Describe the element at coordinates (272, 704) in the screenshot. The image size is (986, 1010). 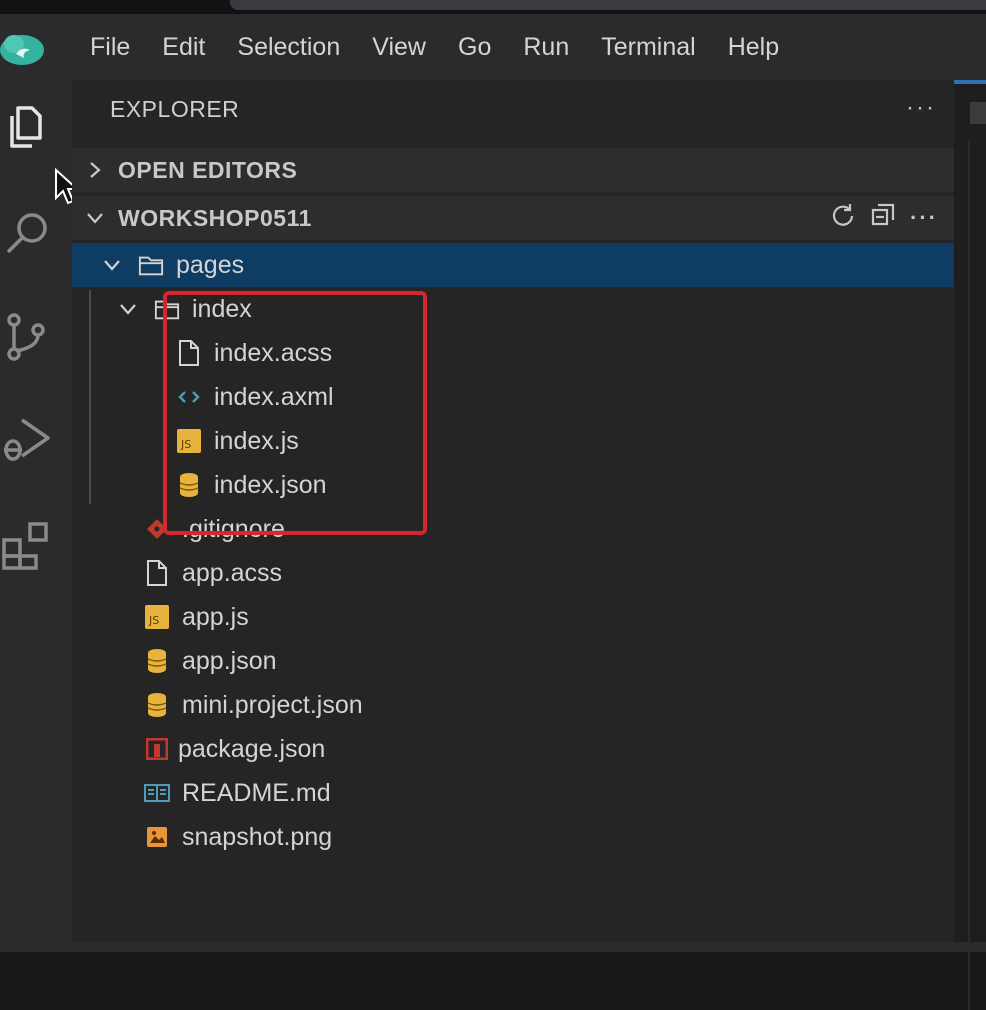
I see `tree-label: mini.project.json` at that location.